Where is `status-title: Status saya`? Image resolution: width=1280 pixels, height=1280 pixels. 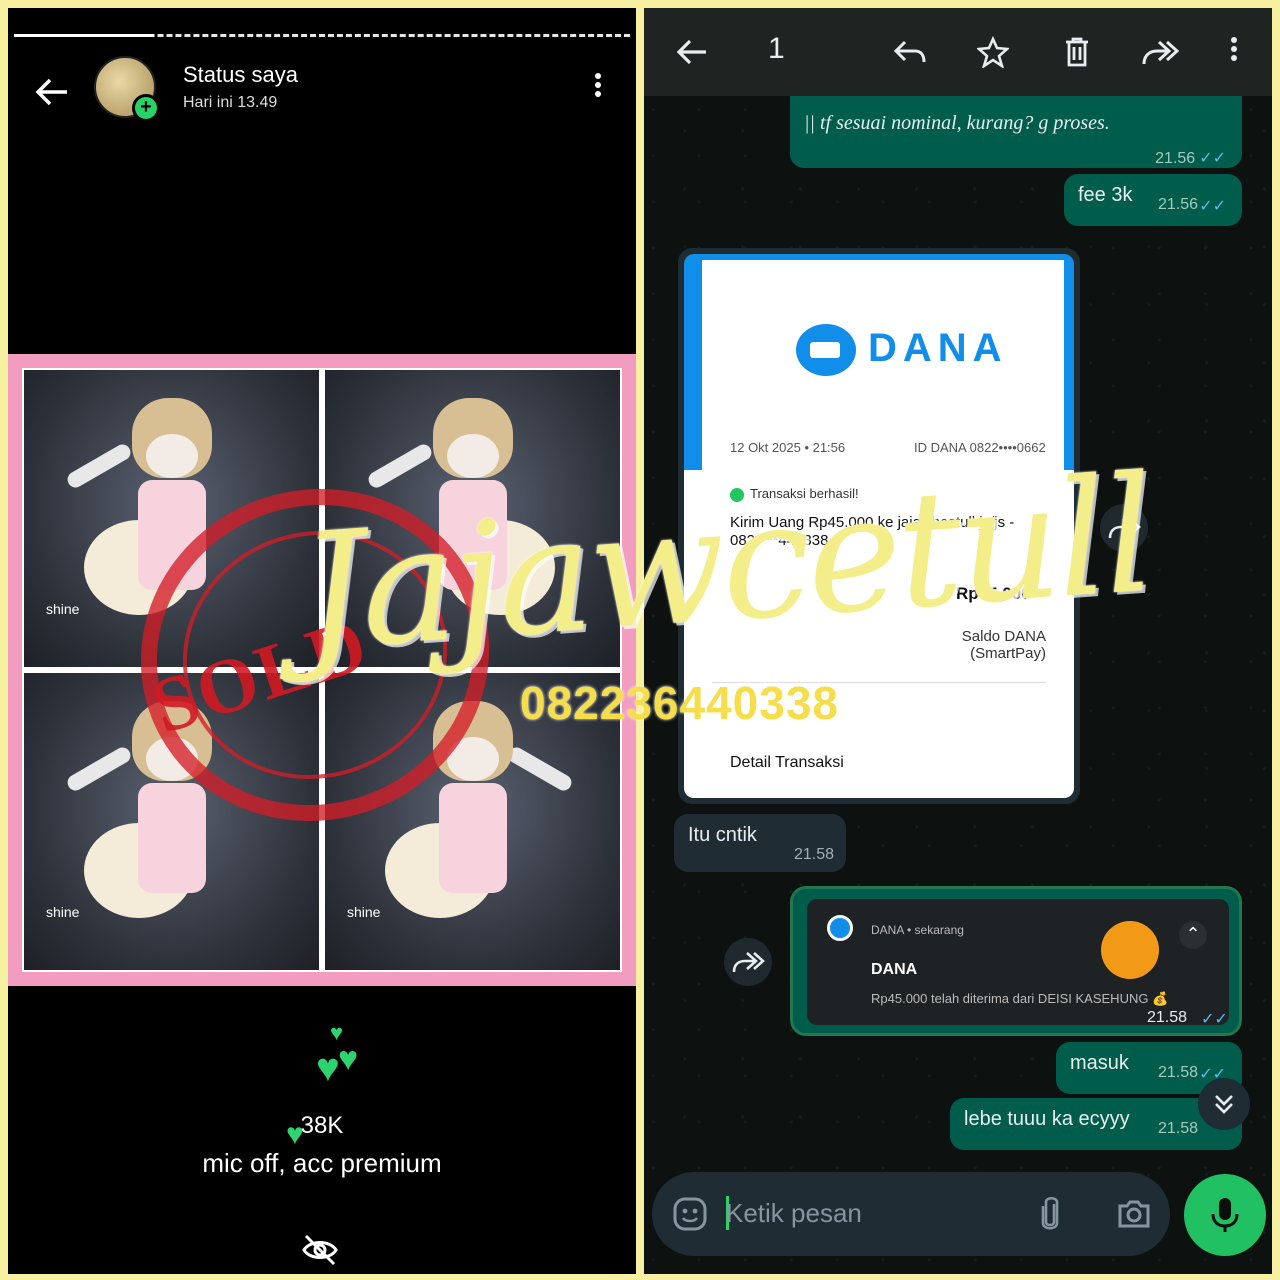
status-title: Status saya is located at coordinates (240, 74).